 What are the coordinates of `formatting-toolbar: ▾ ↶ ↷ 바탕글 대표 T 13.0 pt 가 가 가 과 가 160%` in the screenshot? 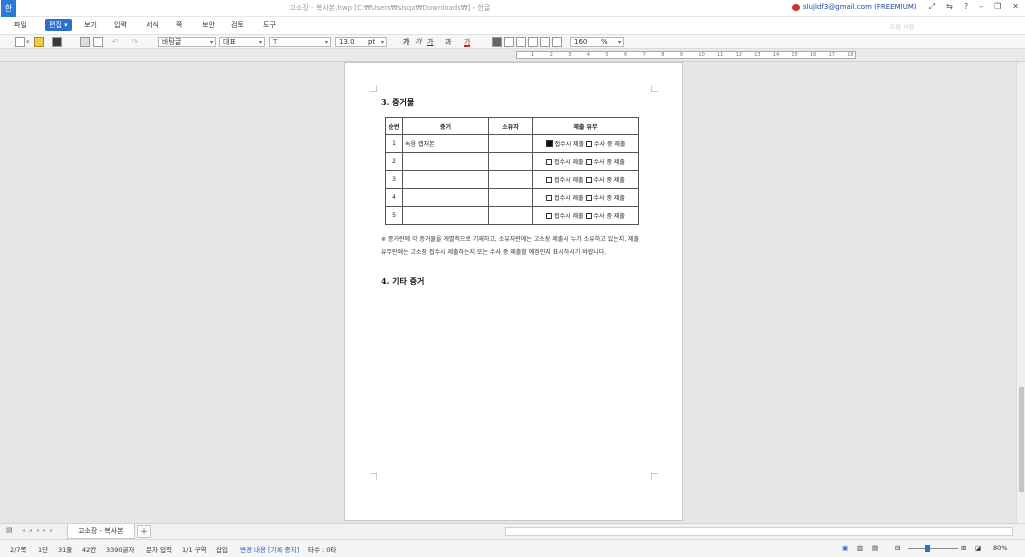 It's located at (512, 41).